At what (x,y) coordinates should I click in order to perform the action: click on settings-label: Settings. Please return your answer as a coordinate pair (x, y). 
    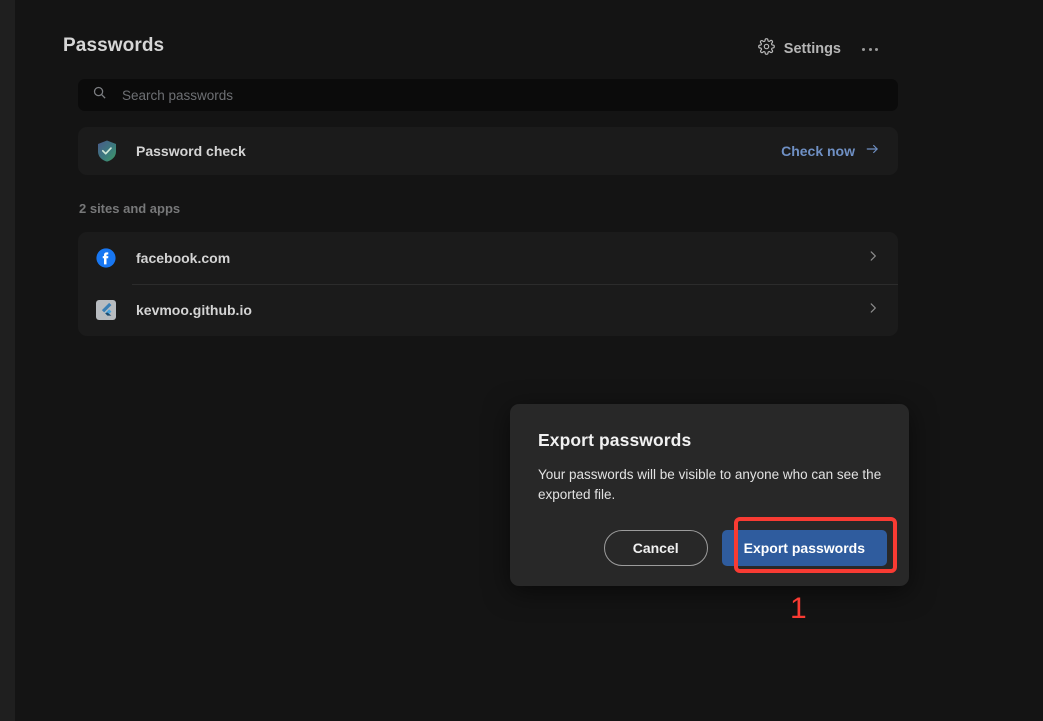
    Looking at the image, I should click on (812, 49).